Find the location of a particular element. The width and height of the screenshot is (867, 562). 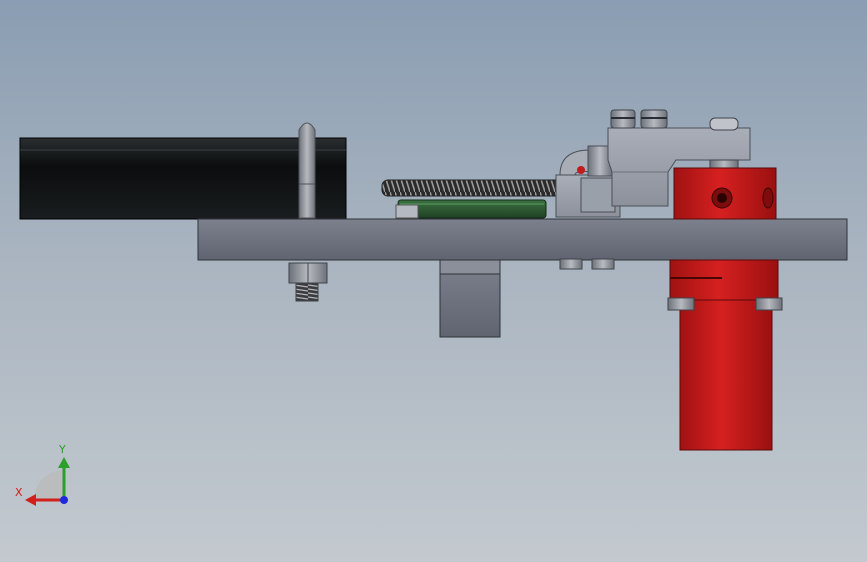

green-pad is located at coordinates (471, 209).